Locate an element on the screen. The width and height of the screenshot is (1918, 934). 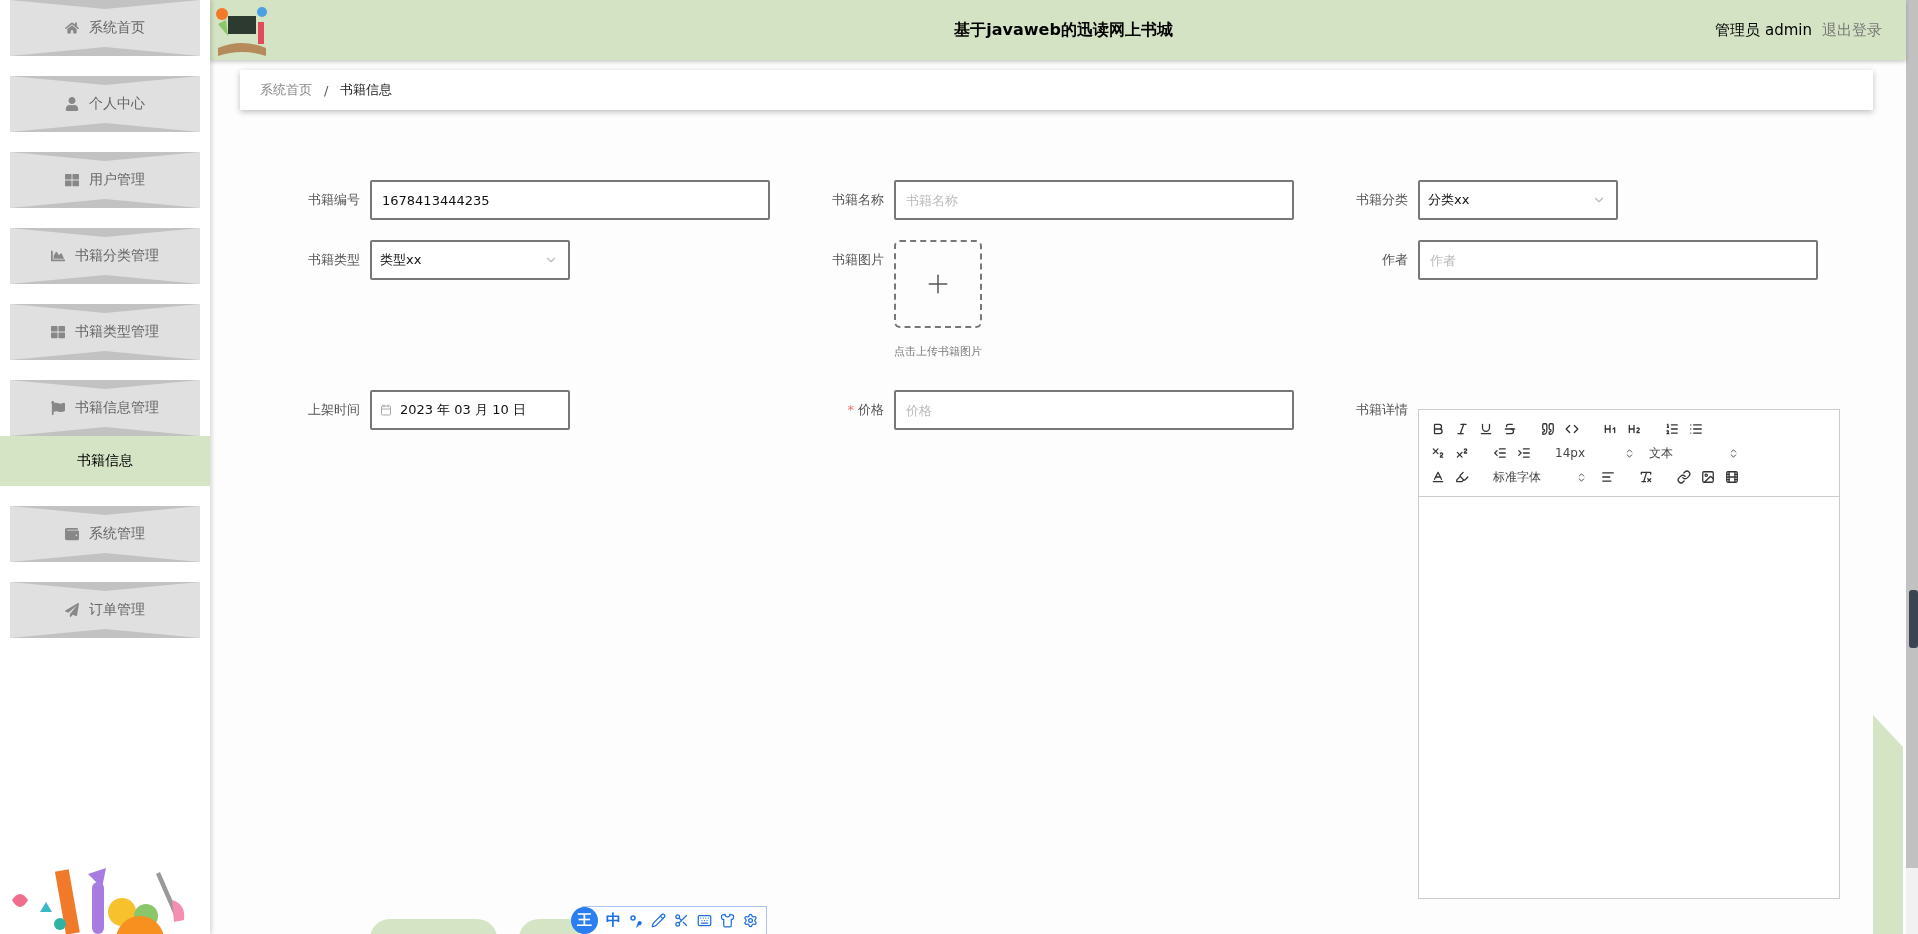
heading-select: 文本 is located at coordinates (1694, 453).